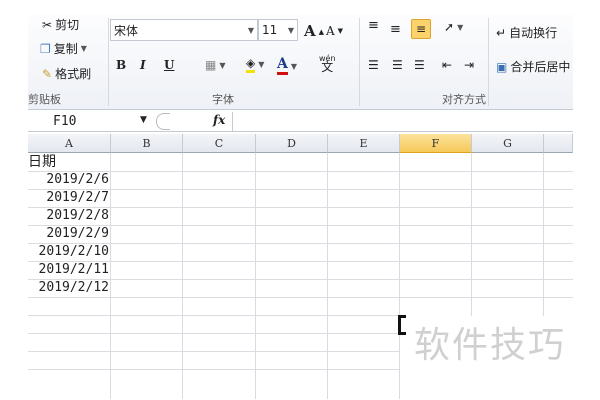  What do you see at coordinates (373, 25) in the screenshot?
I see `align-top-button: ≡` at bounding box center [373, 25].